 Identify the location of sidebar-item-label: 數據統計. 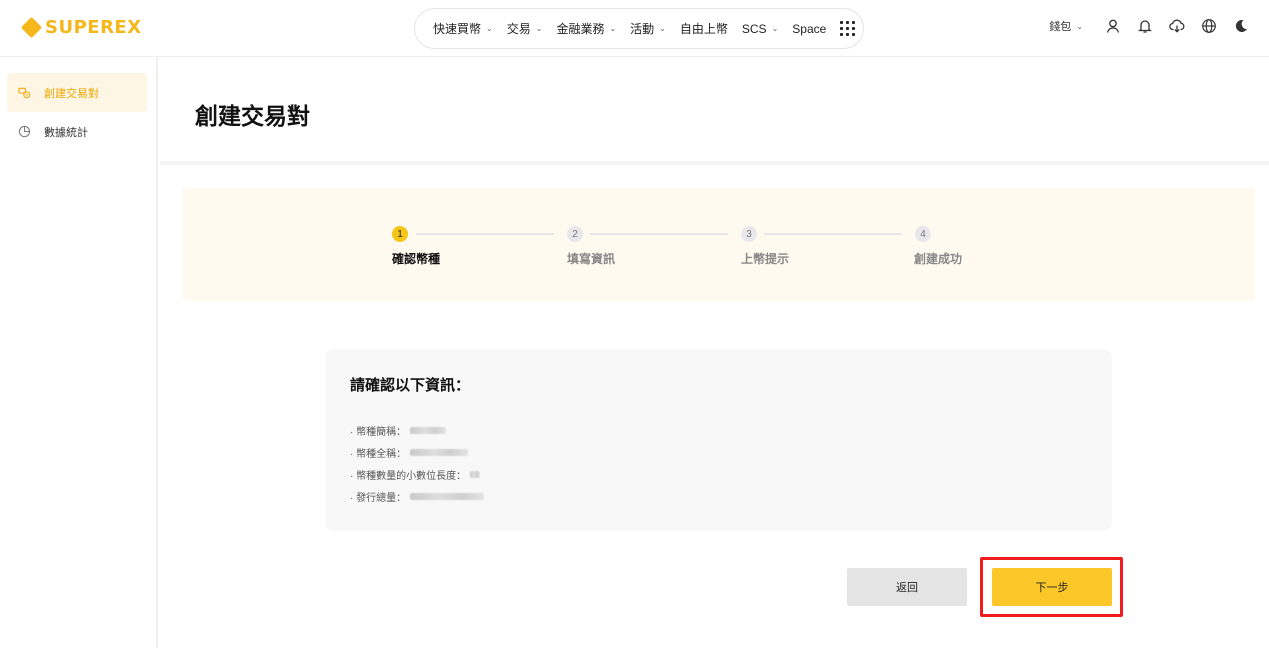
(66, 132).